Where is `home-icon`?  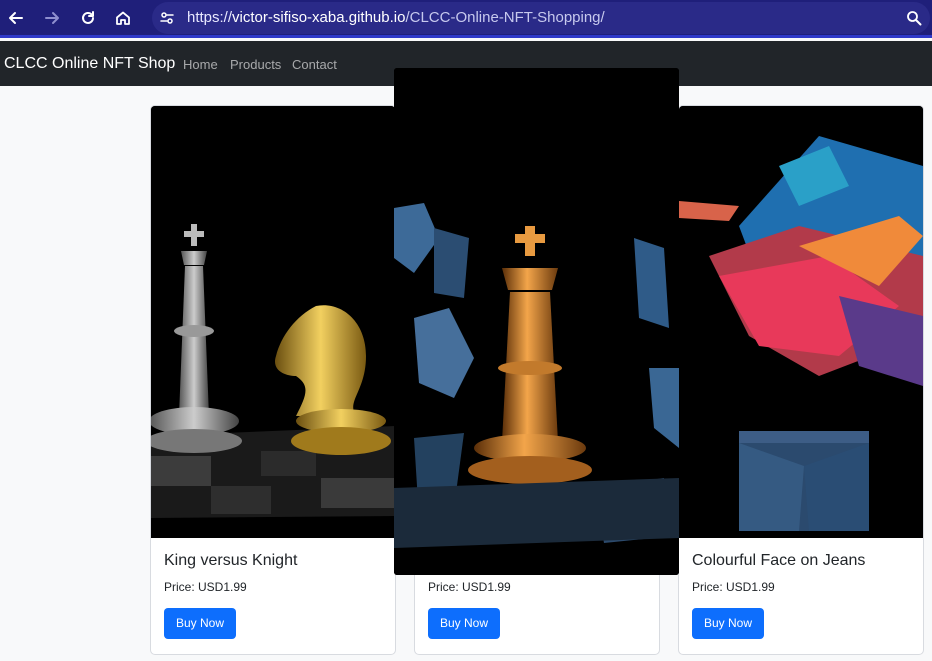
home-icon is located at coordinates (123, 18).